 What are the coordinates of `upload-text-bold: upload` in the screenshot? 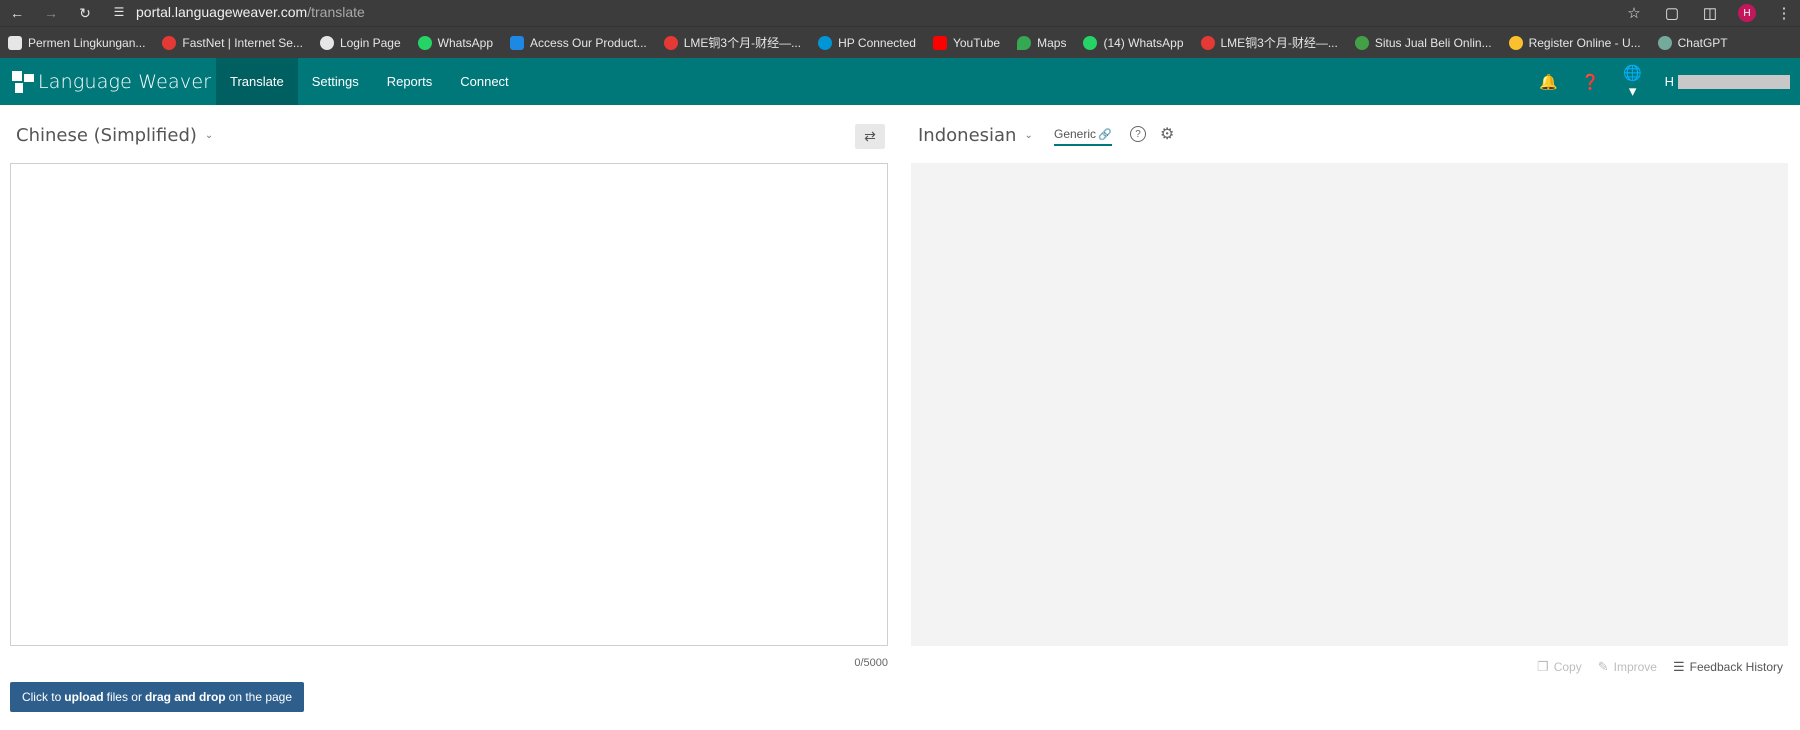 It's located at (84, 697).